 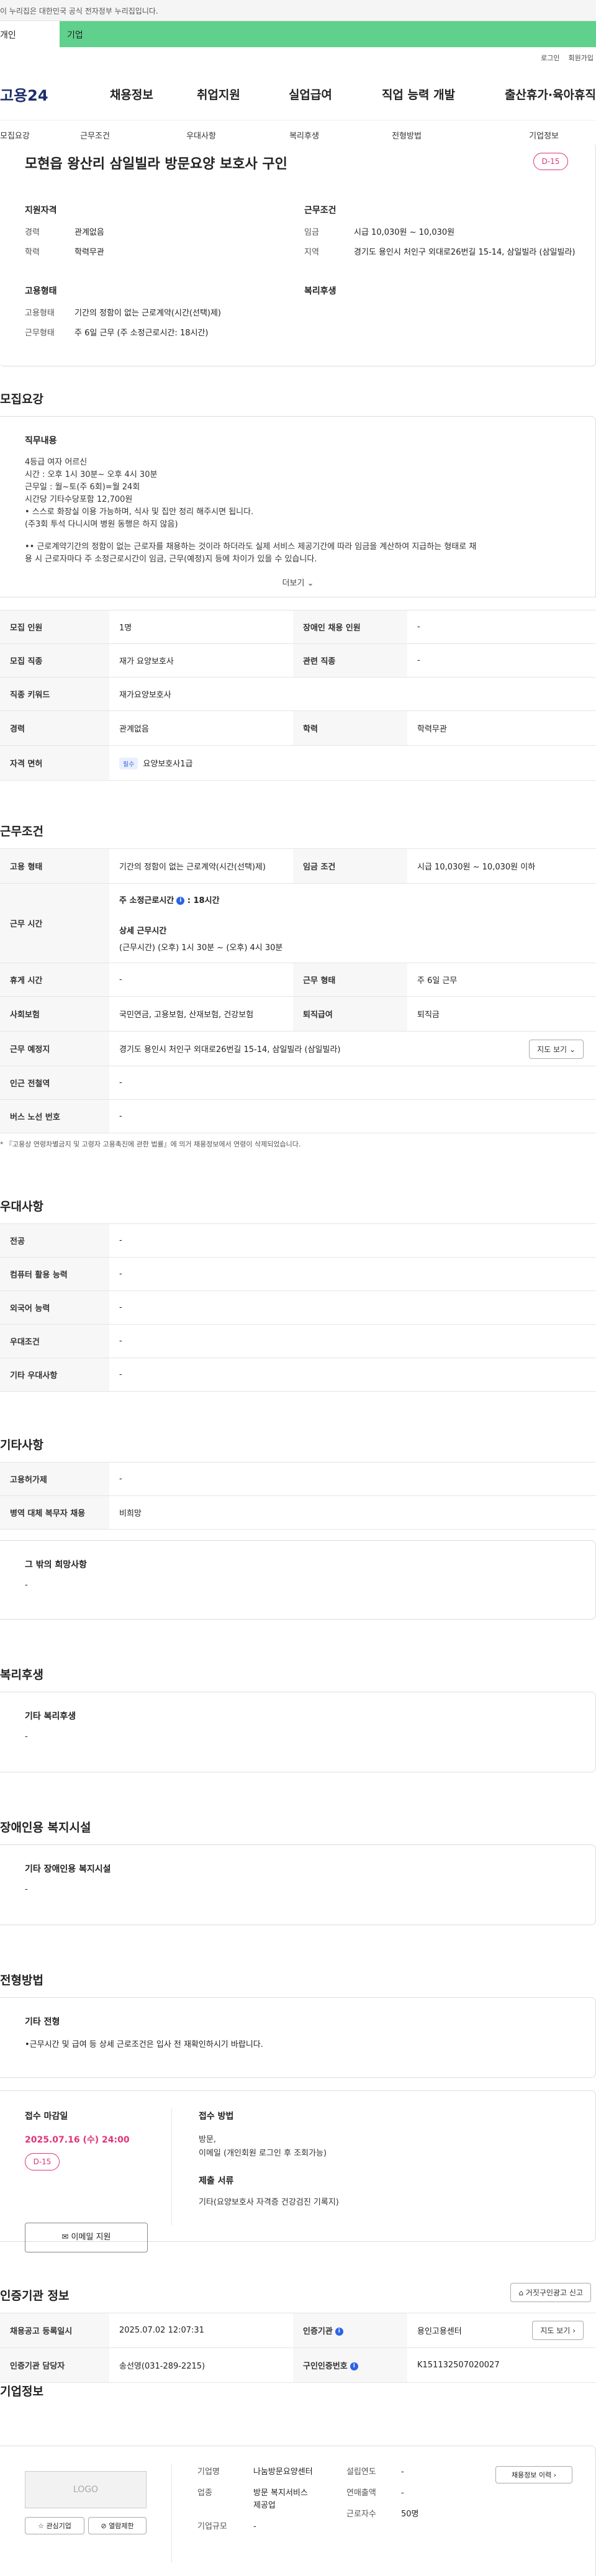 What do you see at coordinates (30, 34) in the screenshot?
I see `tab-person: 개인` at bounding box center [30, 34].